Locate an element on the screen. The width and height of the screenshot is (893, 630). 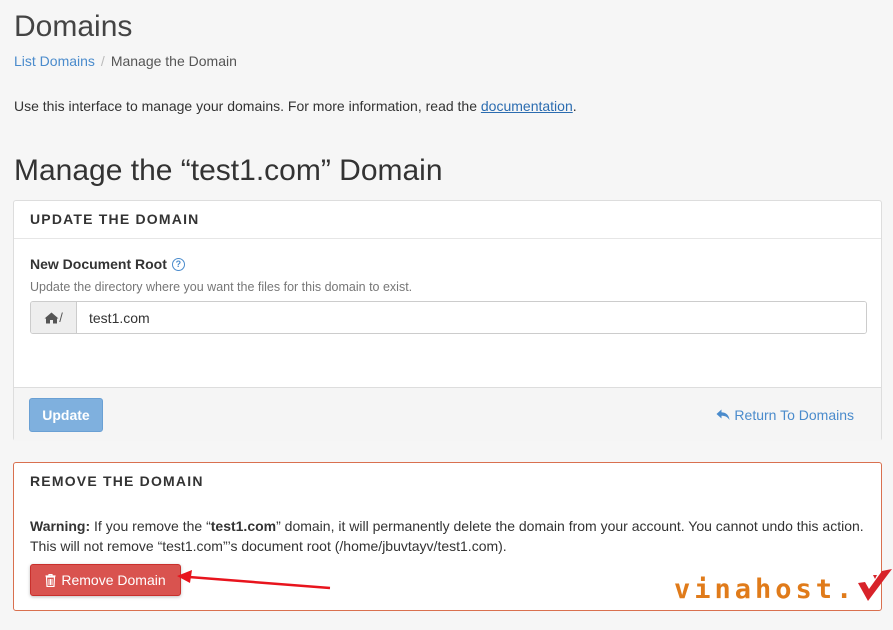
document-root-input is located at coordinates (471, 317).